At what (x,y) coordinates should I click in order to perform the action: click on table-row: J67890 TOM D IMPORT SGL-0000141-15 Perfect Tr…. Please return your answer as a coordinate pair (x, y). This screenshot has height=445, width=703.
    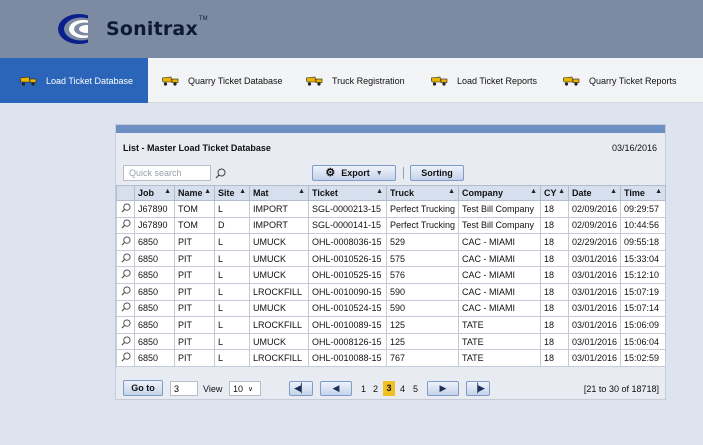
    Looking at the image, I should click on (391, 225).